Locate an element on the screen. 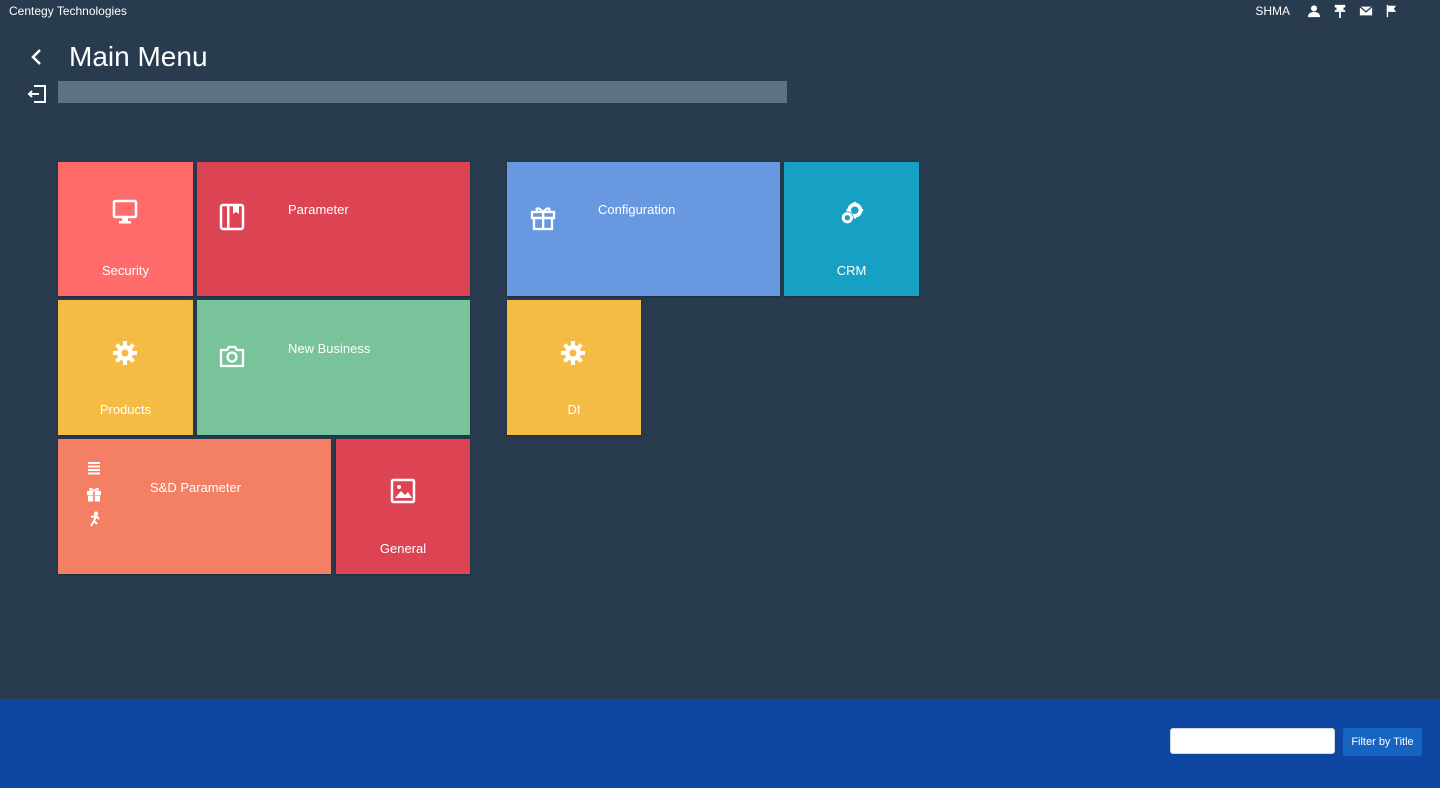 The height and width of the screenshot is (788, 1440). exit-icon is located at coordinates (36, 94).